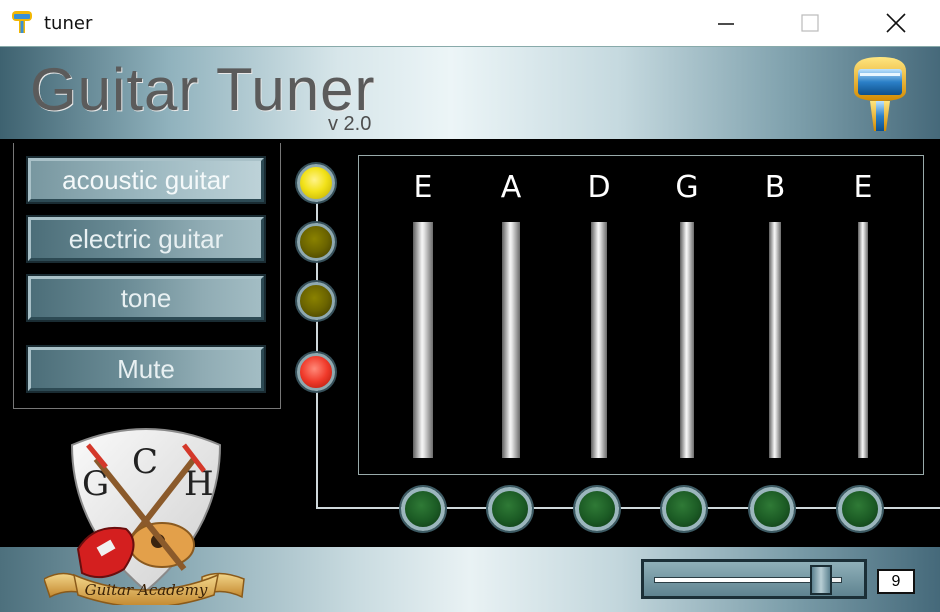 This screenshot has height=612, width=940. I want to click on volume-slider, so click(754, 579).